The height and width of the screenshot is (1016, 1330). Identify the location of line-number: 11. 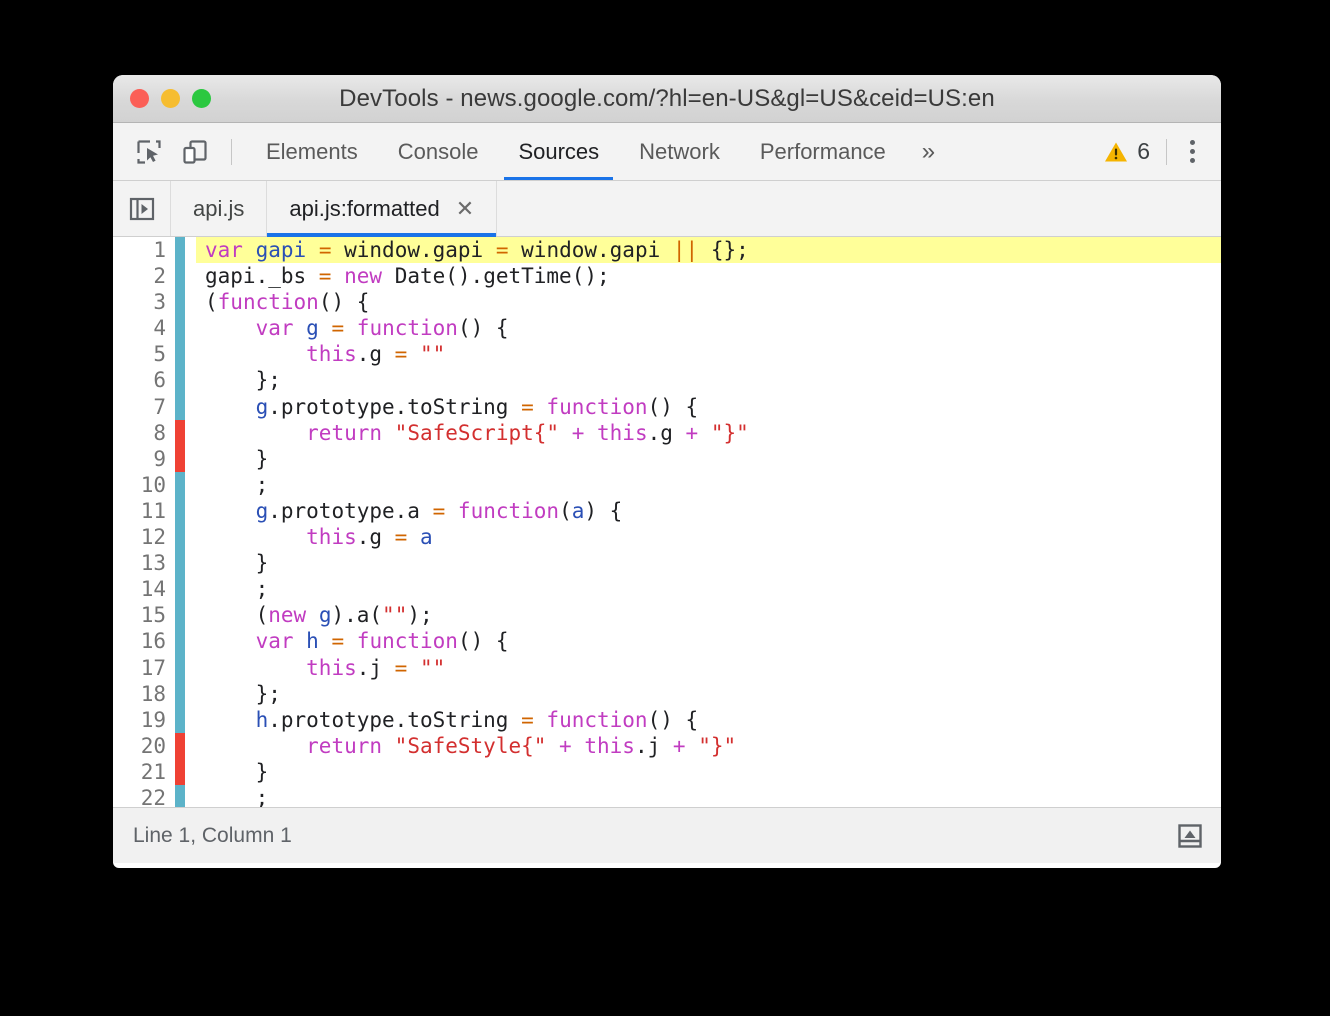
(144, 511).